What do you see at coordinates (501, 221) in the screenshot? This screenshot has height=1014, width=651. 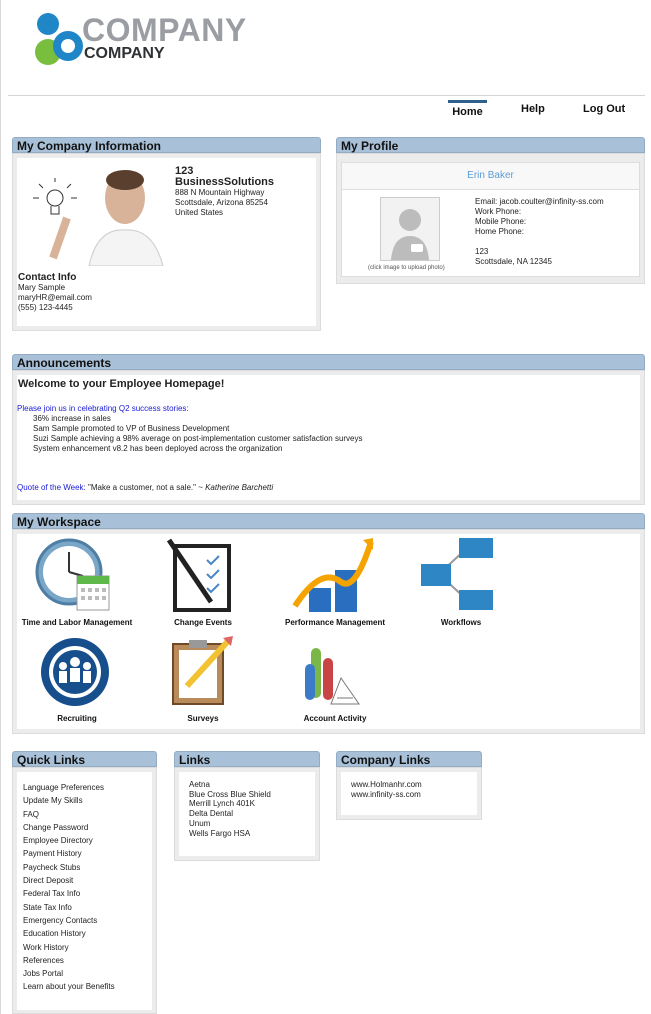 I see `profile-mobile-phone: Mobile Phone:` at bounding box center [501, 221].